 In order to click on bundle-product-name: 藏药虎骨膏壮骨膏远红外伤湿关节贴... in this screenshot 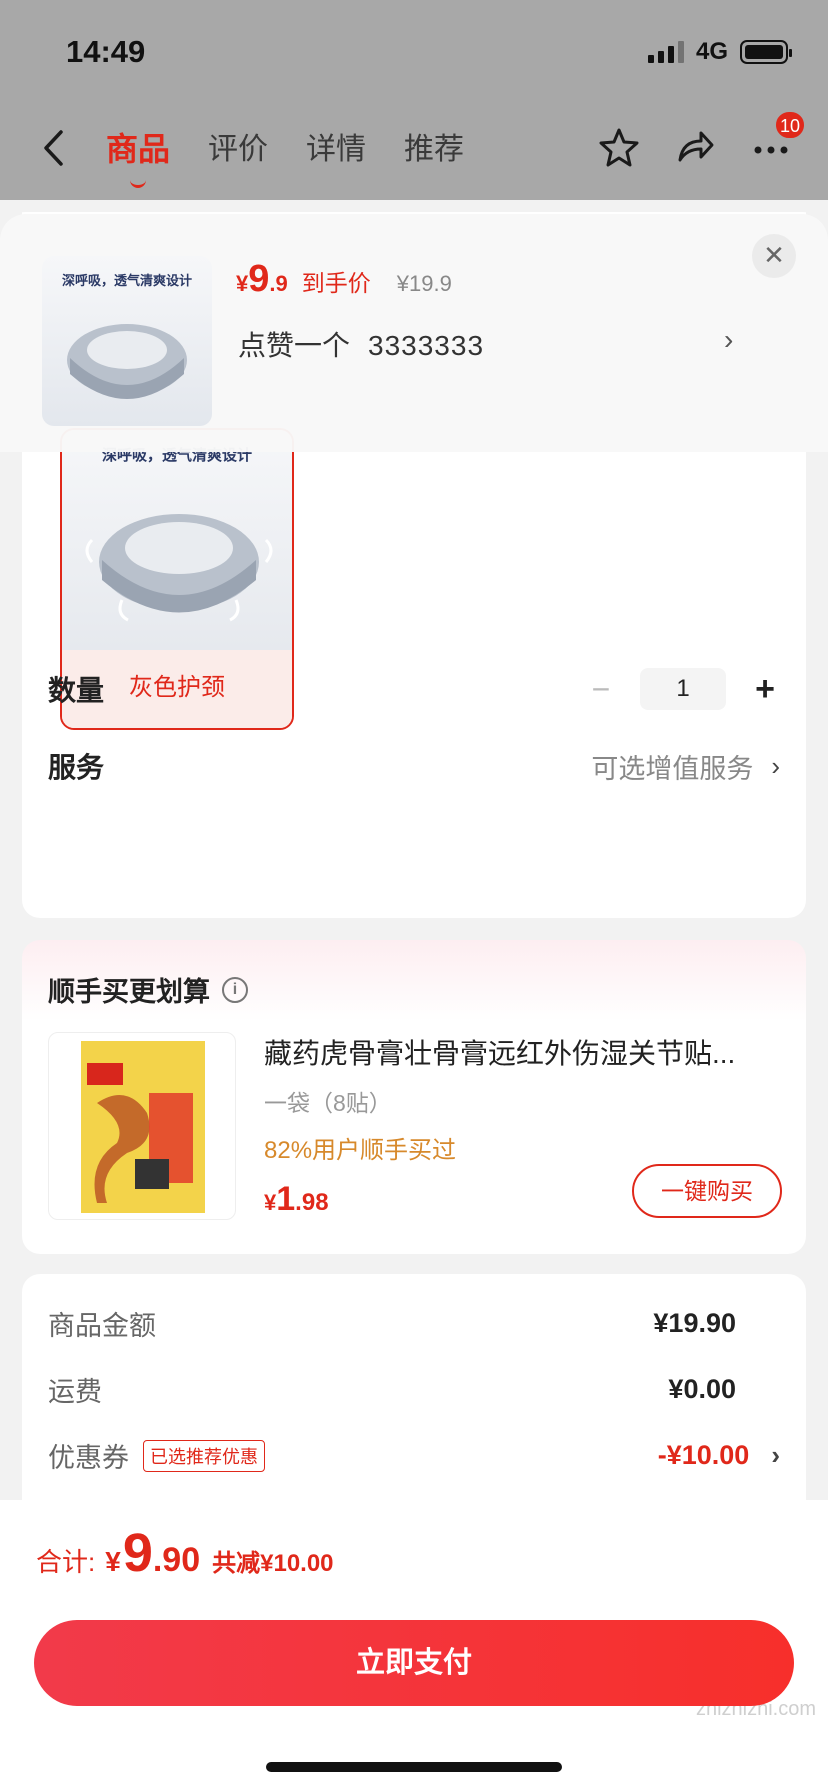, I will do `click(524, 1052)`.